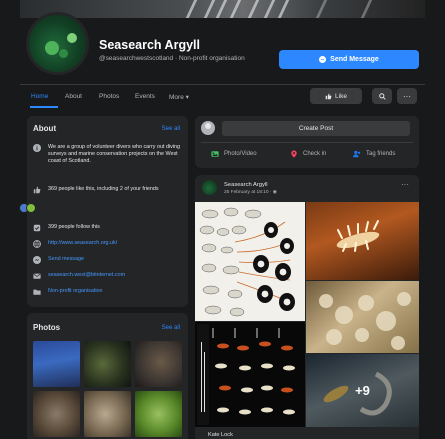 This screenshot has width=445, height=439. Describe the element at coordinates (37, 228) in the screenshot. I see `follow-icon` at that location.